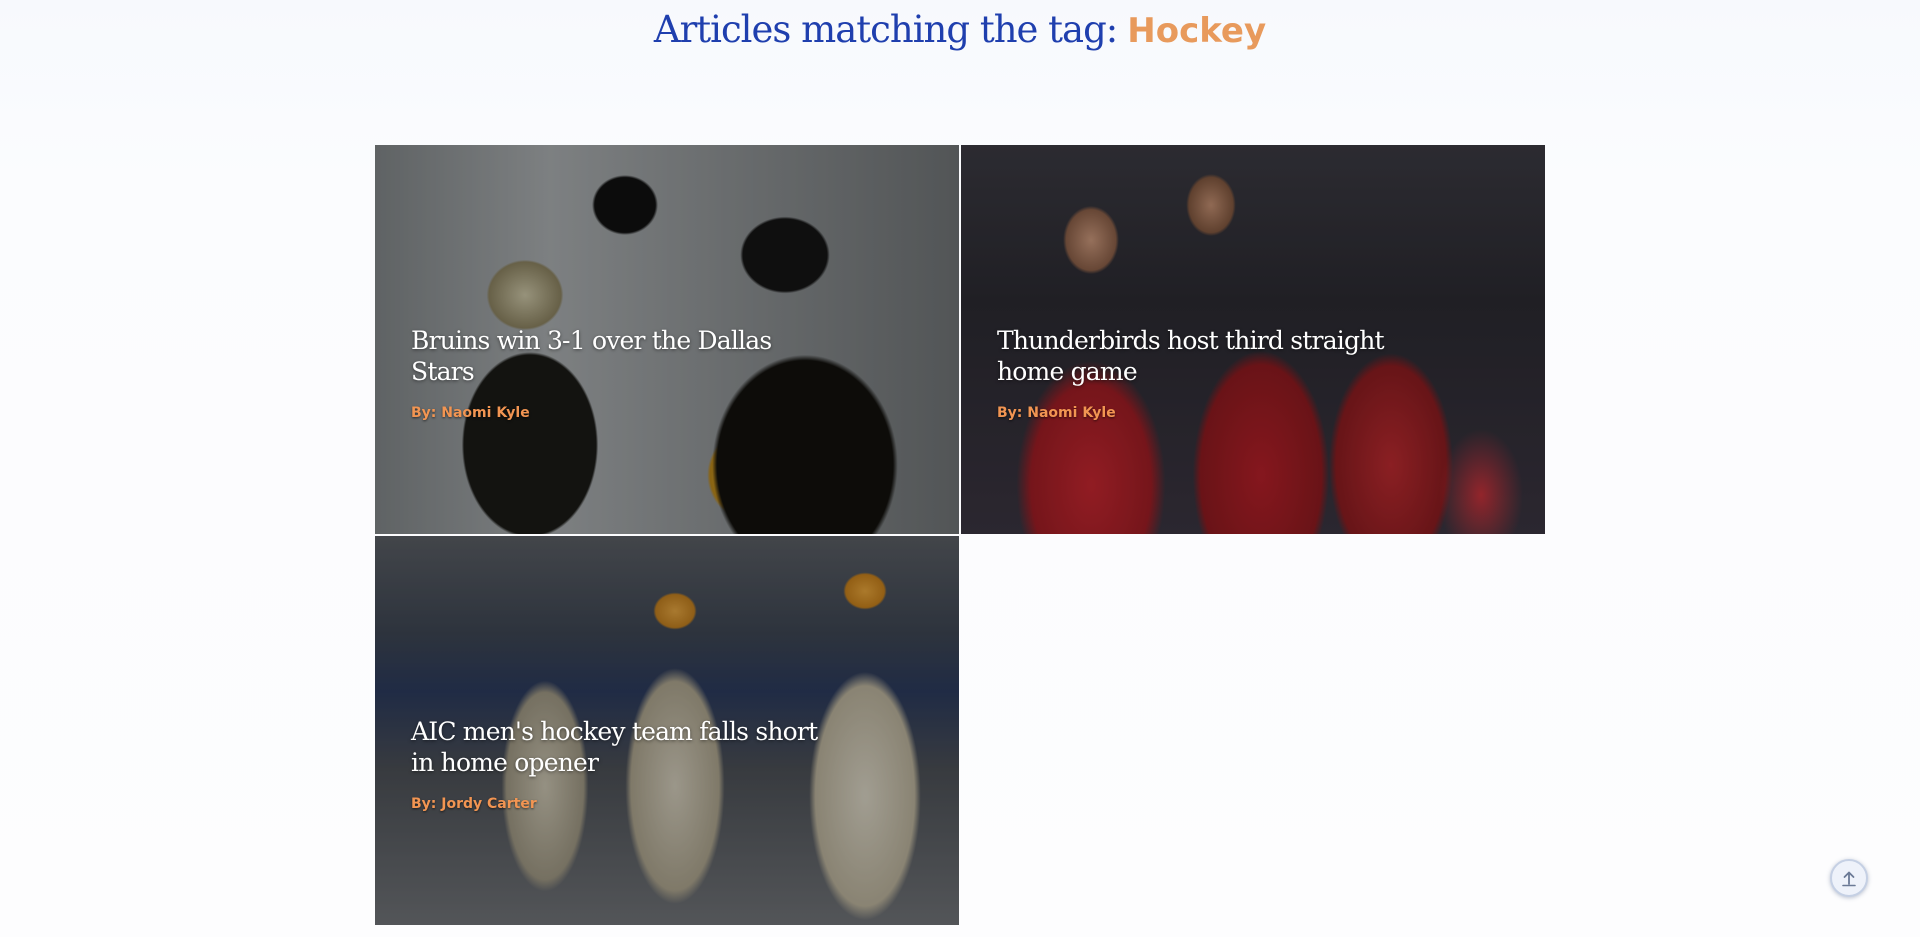 The image size is (1920, 937). I want to click on scroll-to-top-button, so click(1849, 878).